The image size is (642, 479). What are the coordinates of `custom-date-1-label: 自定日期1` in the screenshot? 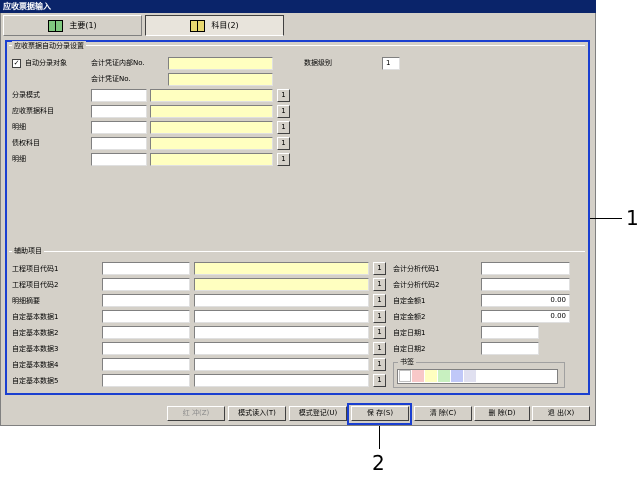 It's located at (409, 333).